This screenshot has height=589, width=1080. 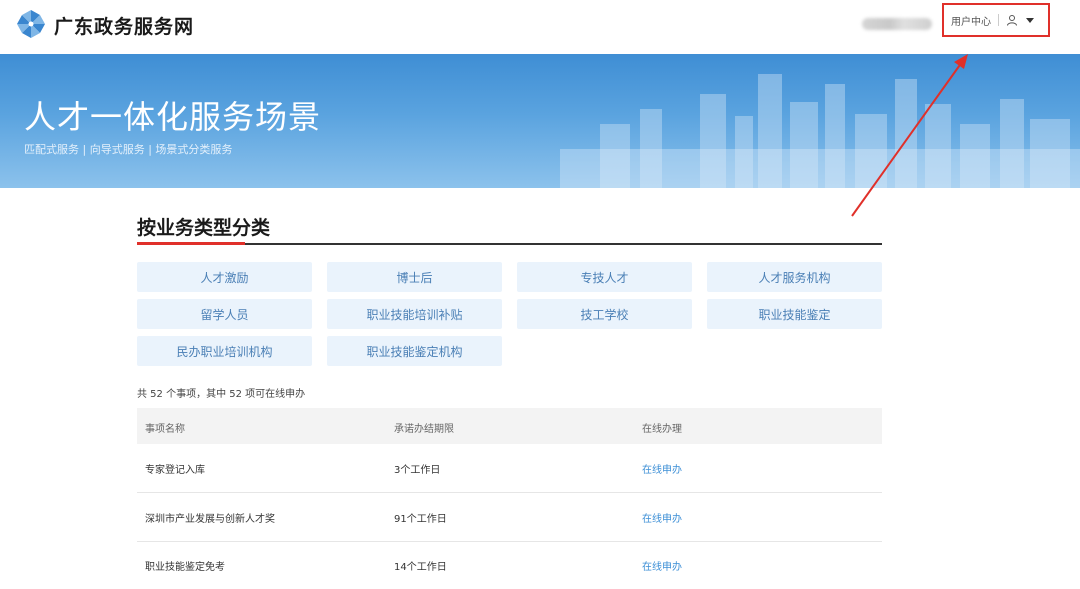 I want to click on section-title: 按业务类型分类, so click(x=204, y=228).